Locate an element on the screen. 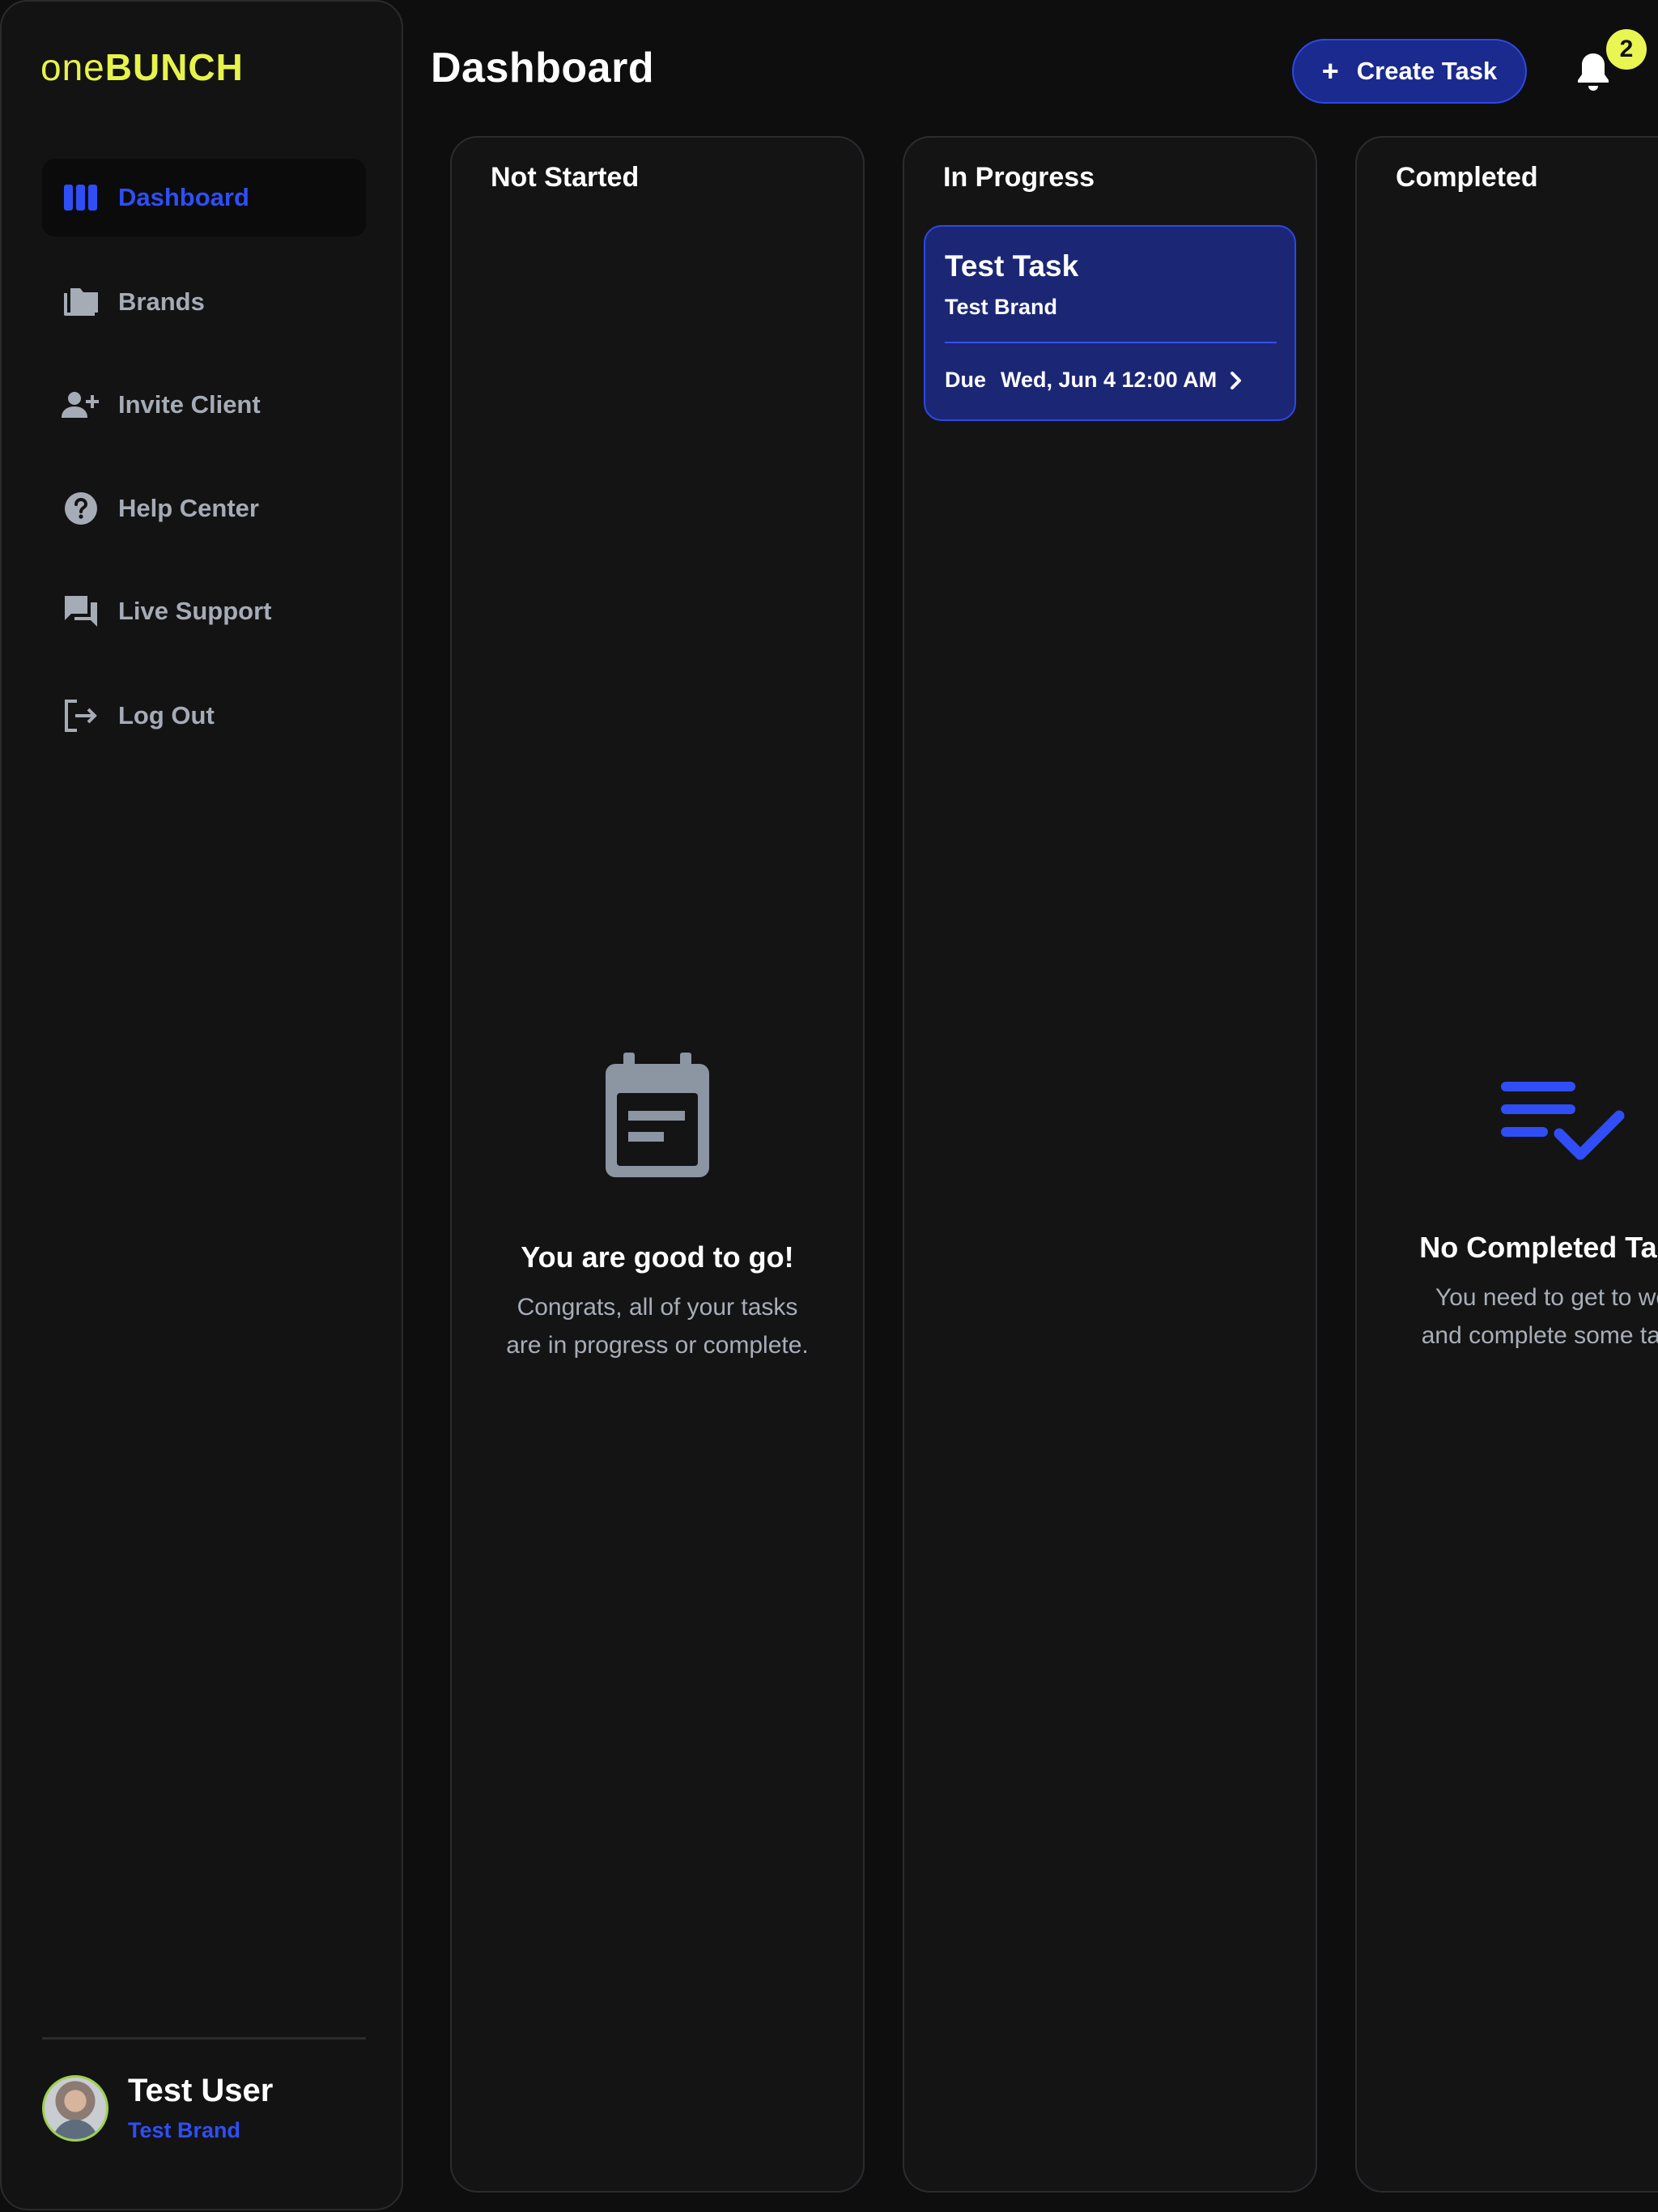 This screenshot has width=1658, height=2212. plus-icon: + is located at coordinates (1330, 71).